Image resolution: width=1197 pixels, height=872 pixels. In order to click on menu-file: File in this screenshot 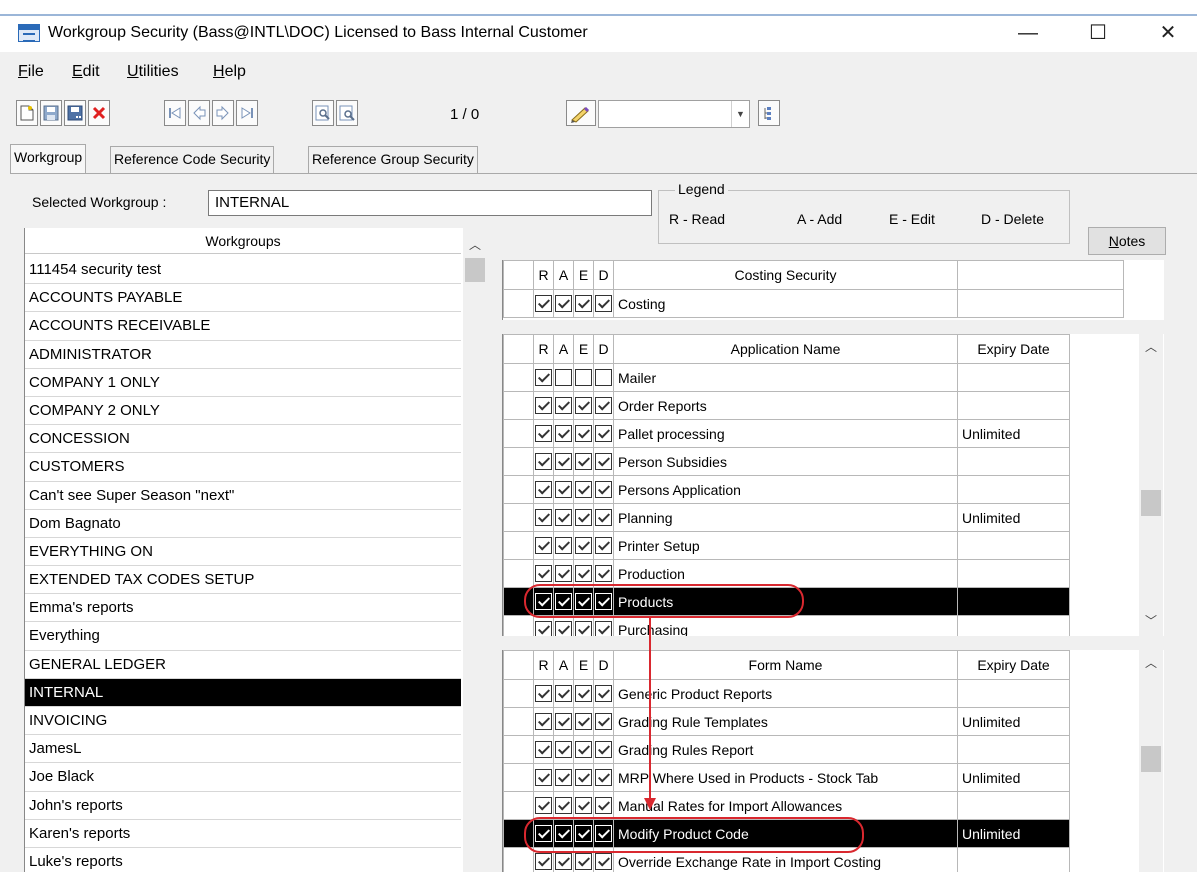, I will do `click(31, 72)`.